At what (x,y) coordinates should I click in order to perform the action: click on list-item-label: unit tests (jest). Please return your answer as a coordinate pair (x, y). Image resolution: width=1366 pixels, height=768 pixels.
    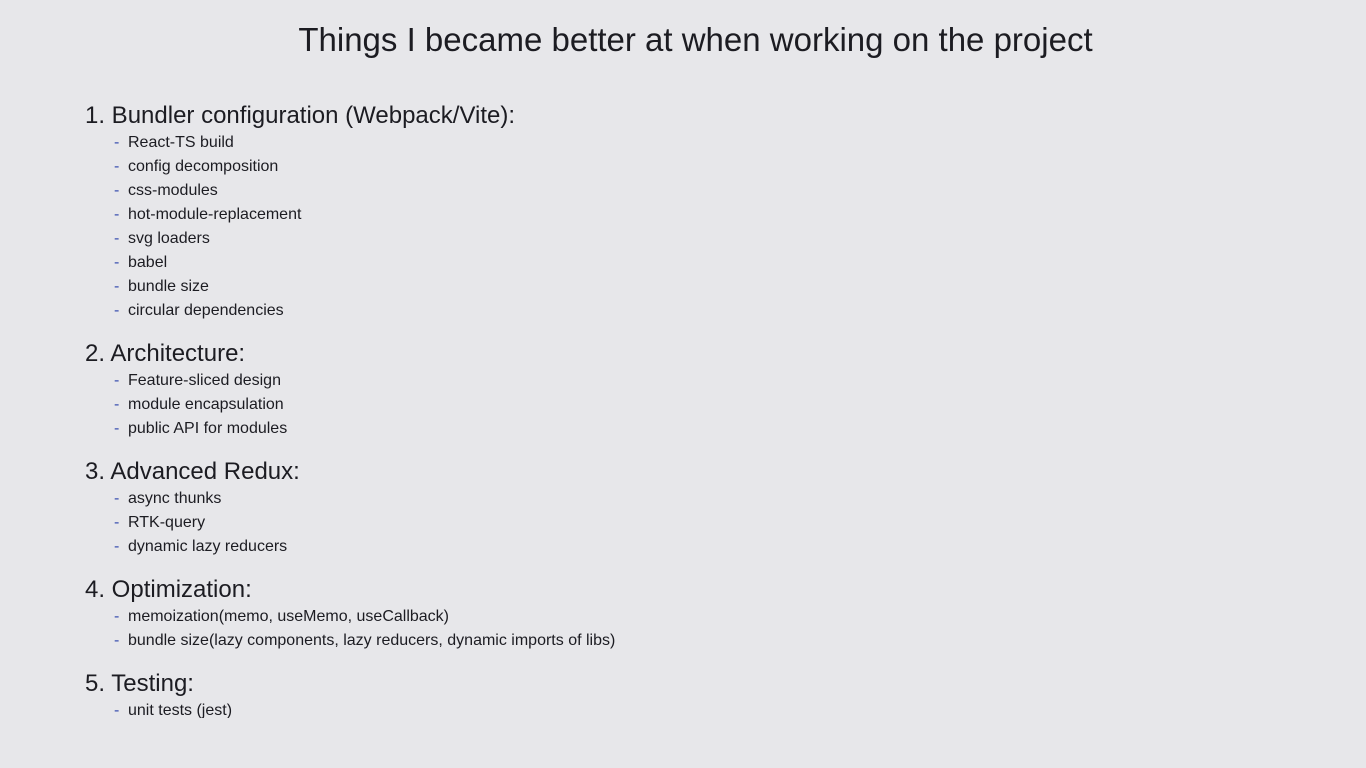
    Looking at the image, I should click on (180, 710).